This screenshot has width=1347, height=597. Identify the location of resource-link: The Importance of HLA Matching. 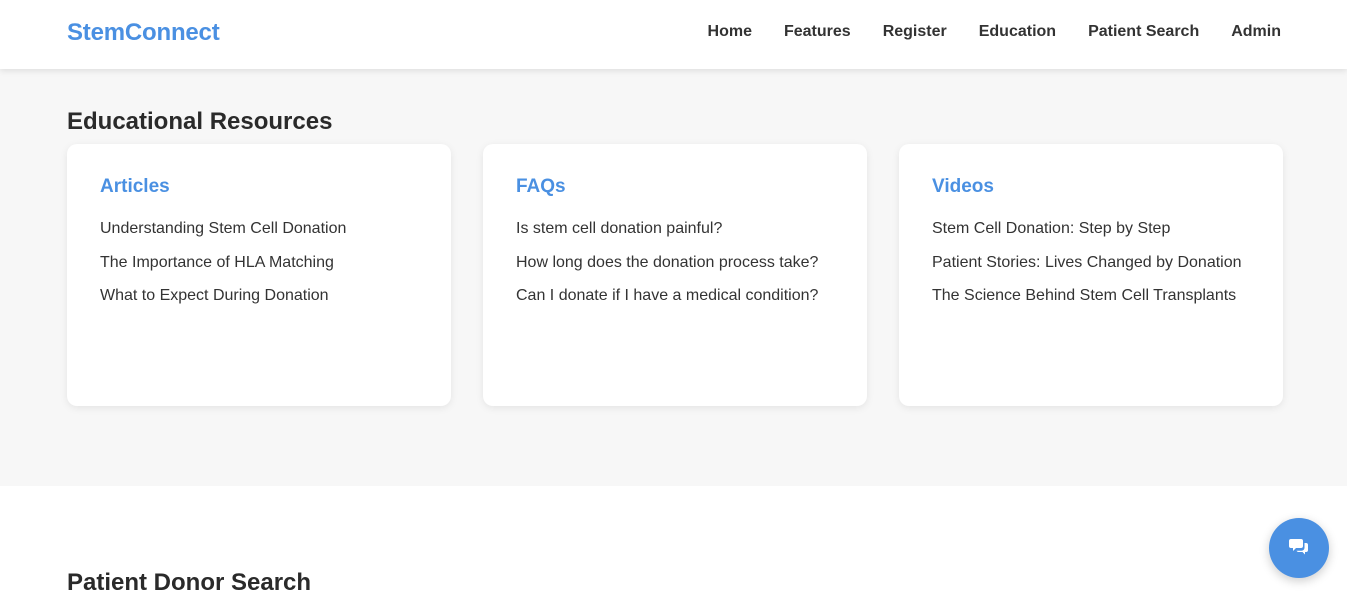
(259, 263).